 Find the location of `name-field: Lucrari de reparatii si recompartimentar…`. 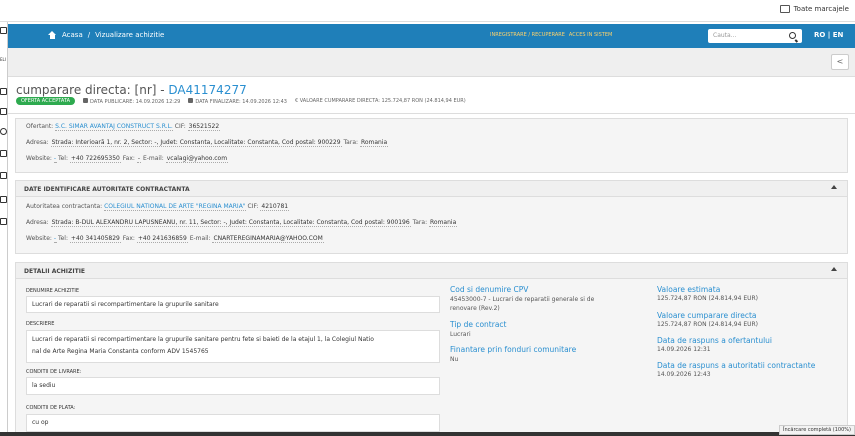

name-field: Lucrari de reparatii si recompartimentar… is located at coordinates (233, 304).